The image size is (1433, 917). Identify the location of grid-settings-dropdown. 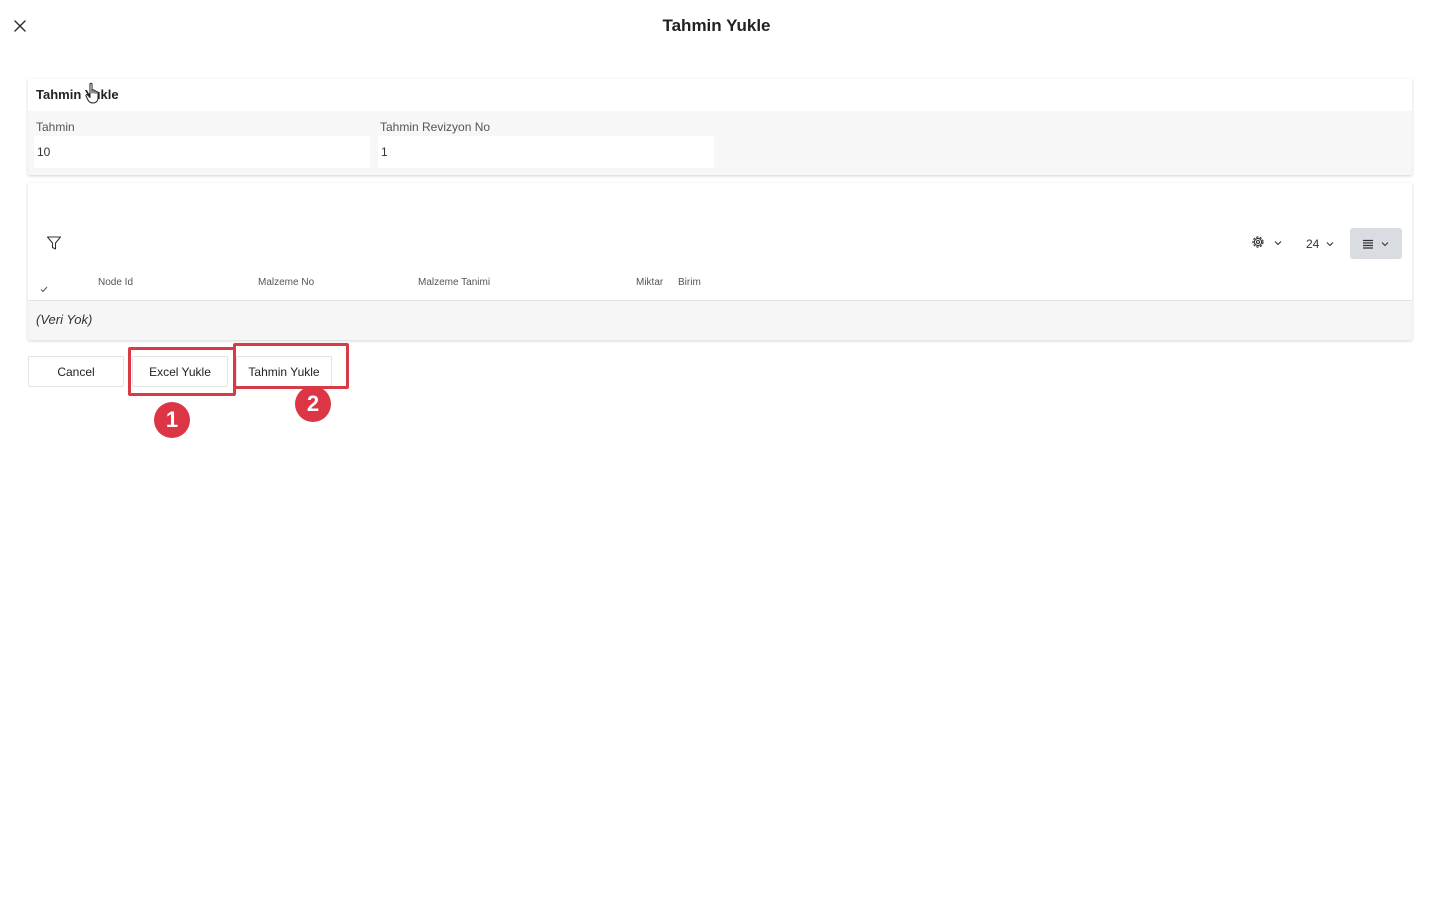
(1266, 244).